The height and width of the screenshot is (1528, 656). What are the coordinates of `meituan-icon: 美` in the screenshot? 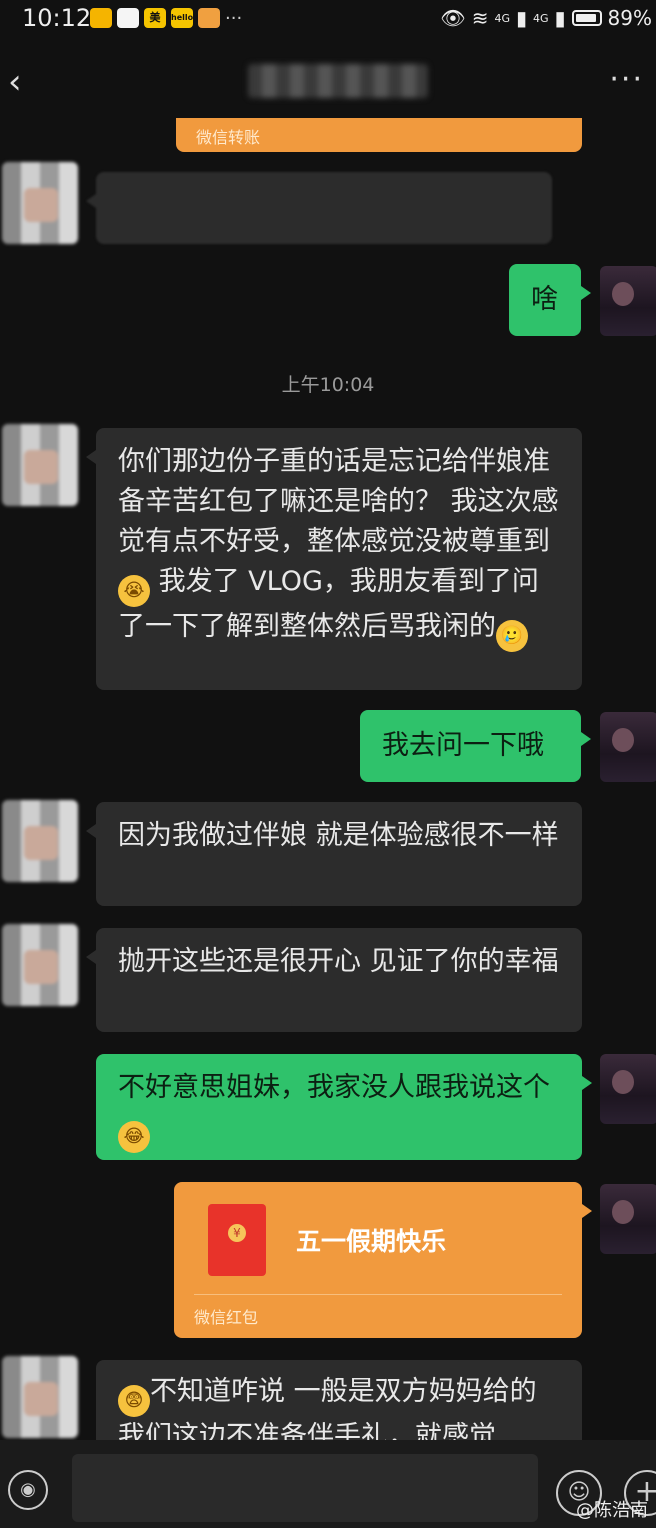 It's located at (155, 18).